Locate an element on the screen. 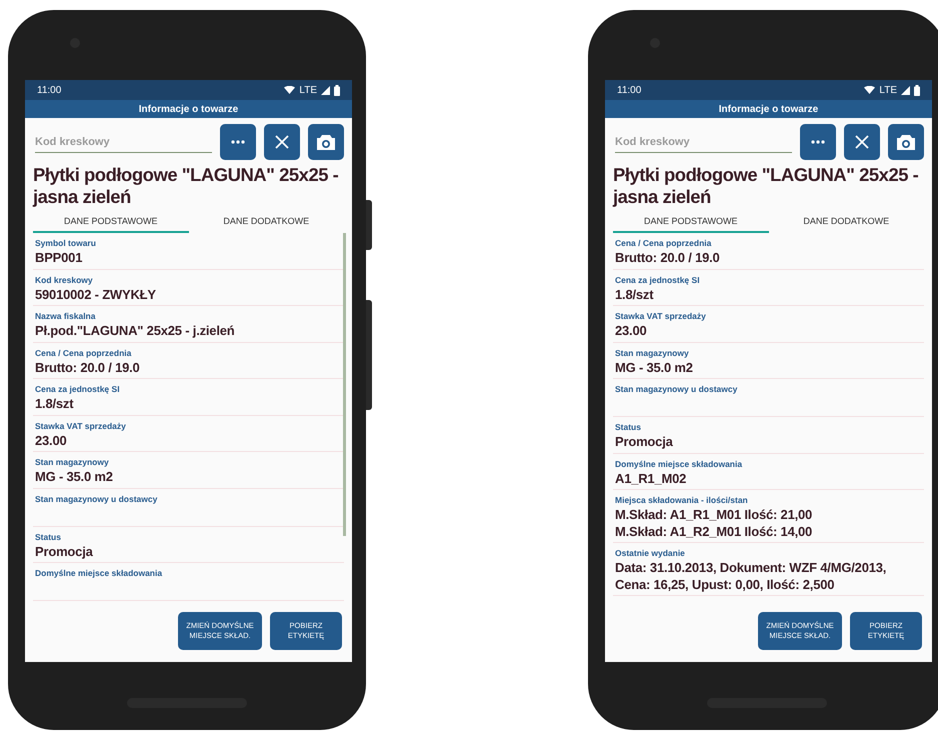  field-label: Nazwa fiskalna is located at coordinates (65, 316).